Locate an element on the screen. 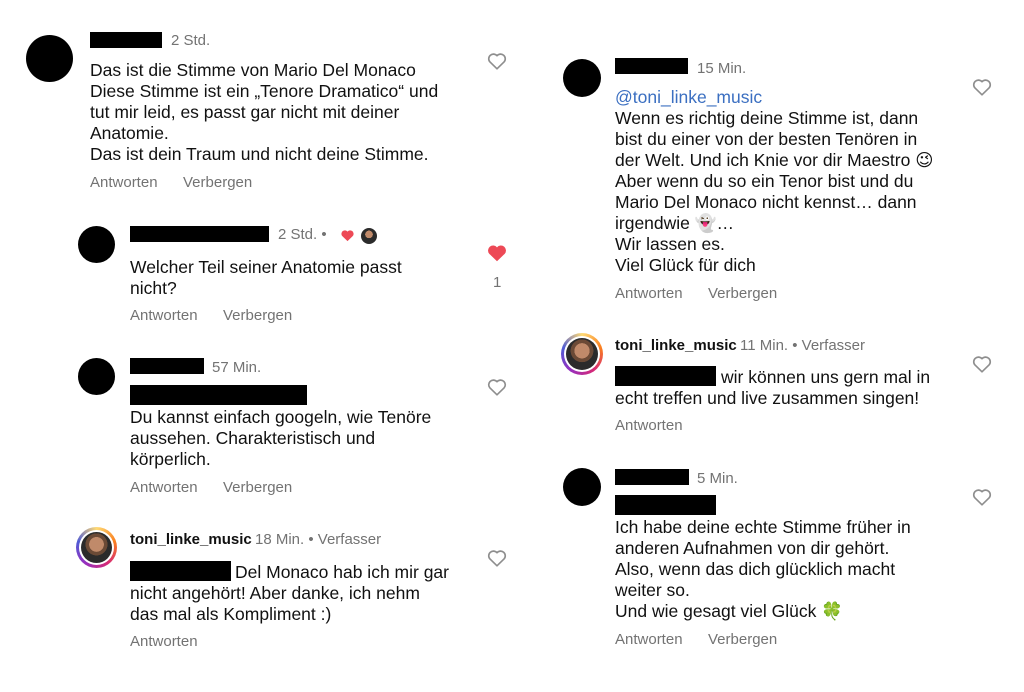 The width and height of the screenshot is (1024, 692). comment-time: 5 Min. is located at coordinates (717, 478).